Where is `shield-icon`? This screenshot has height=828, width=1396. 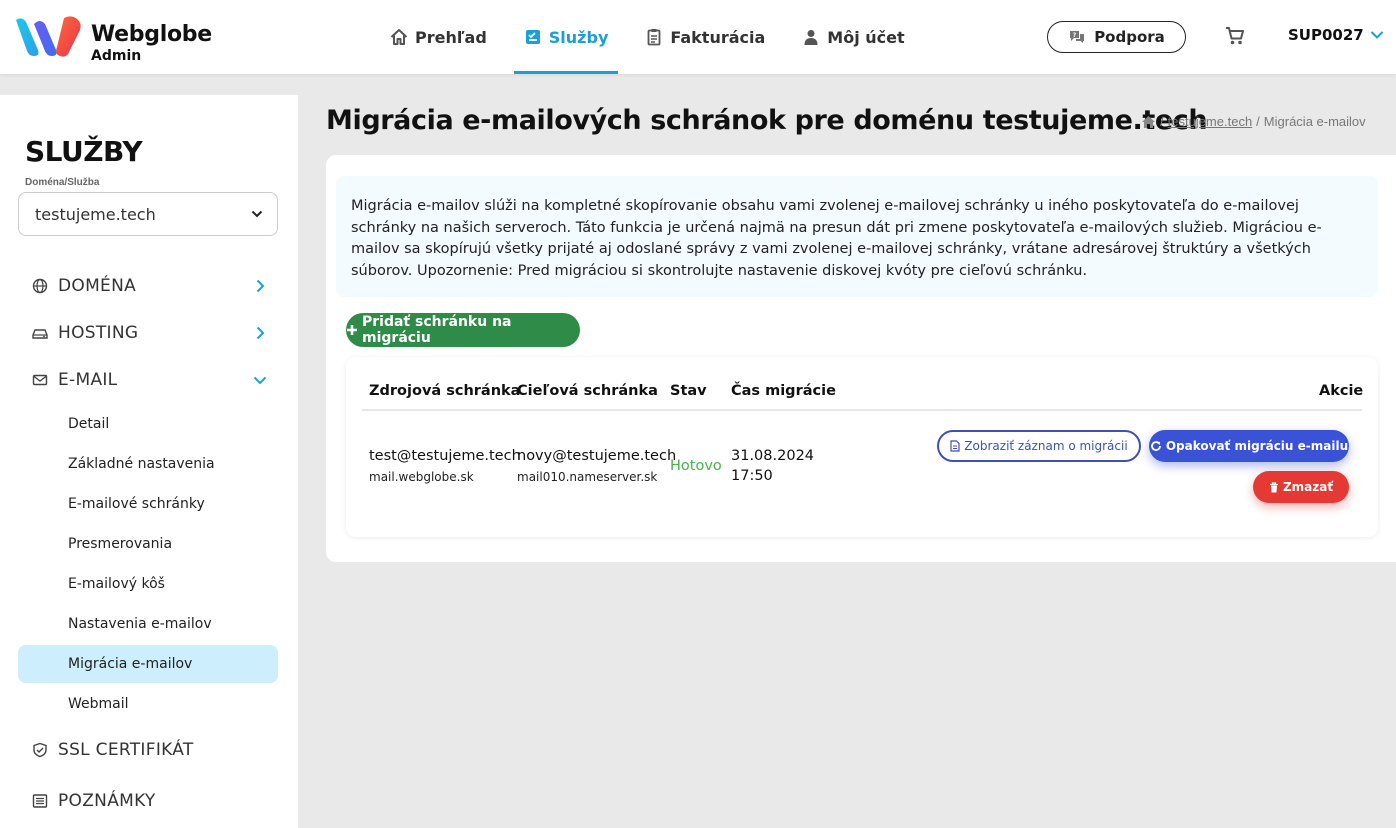 shield-icon is located at coordinates (40, 750).